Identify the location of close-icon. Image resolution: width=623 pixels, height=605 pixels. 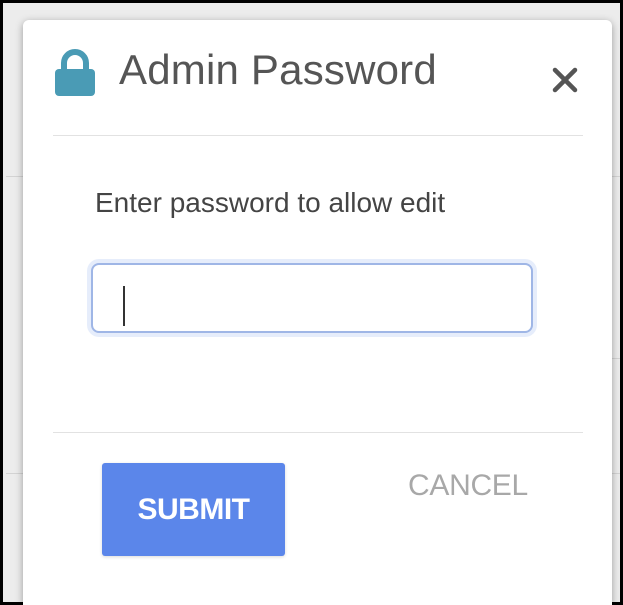
(565, 84).